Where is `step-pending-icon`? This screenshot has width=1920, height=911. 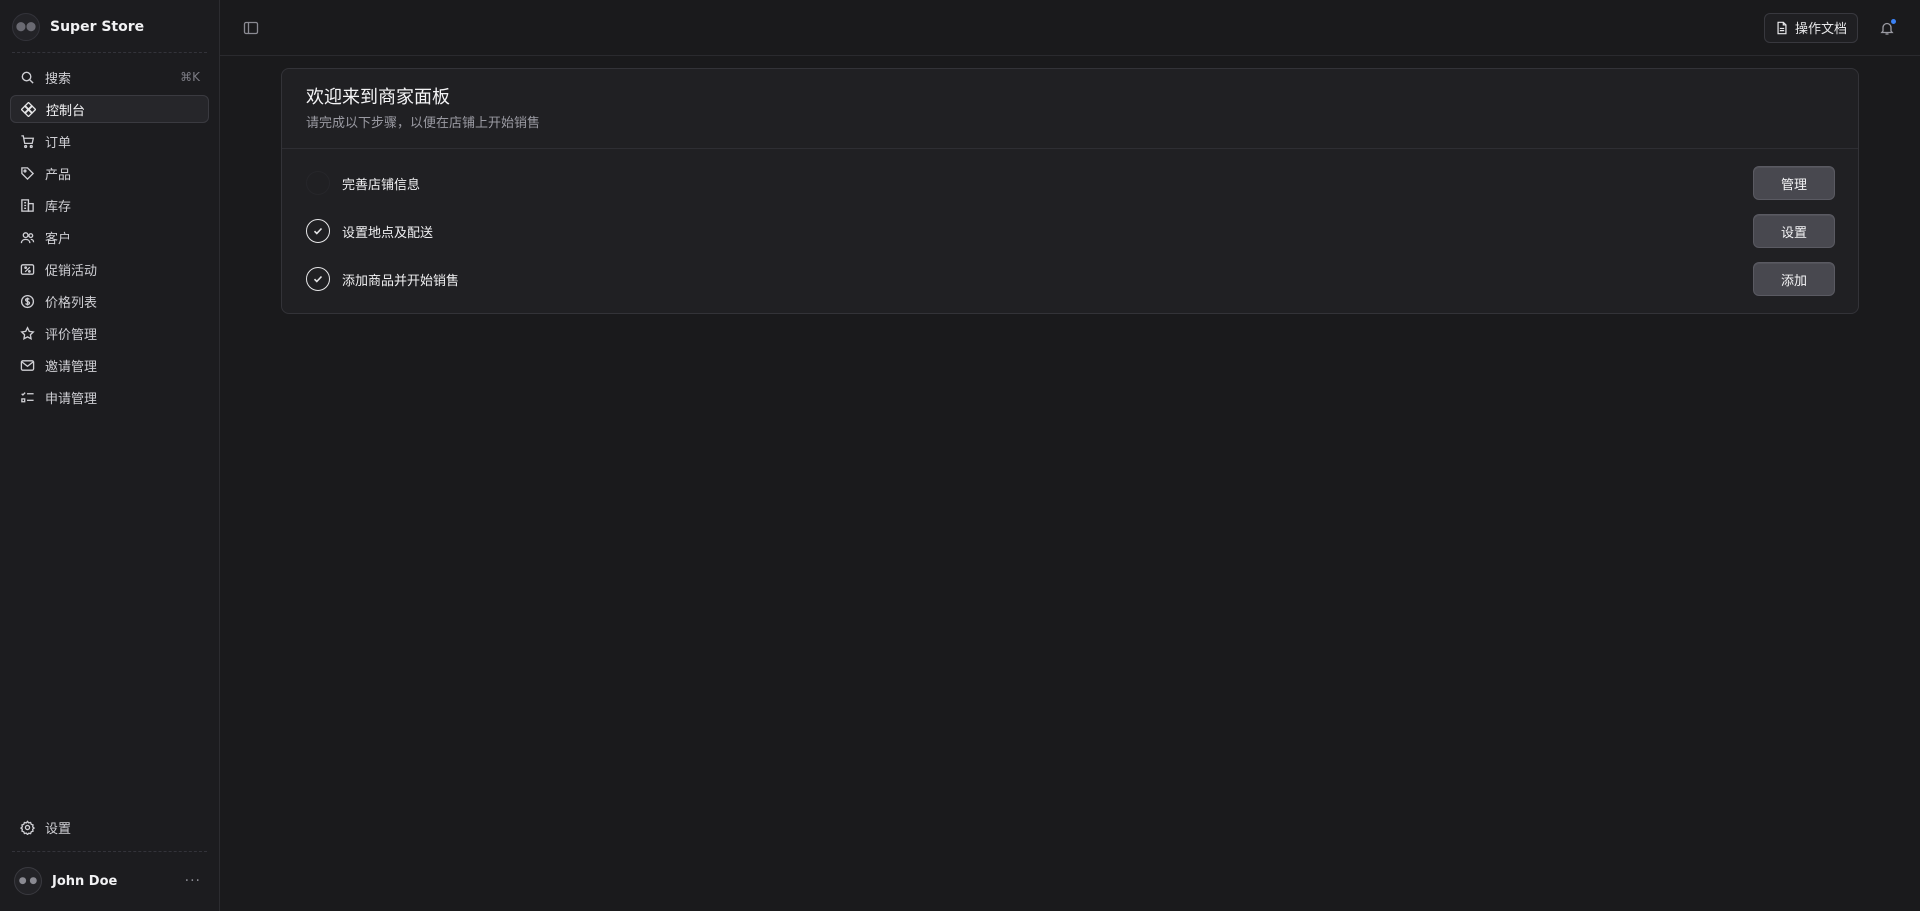 step-pending-icon is located at coordinates (318, 183).